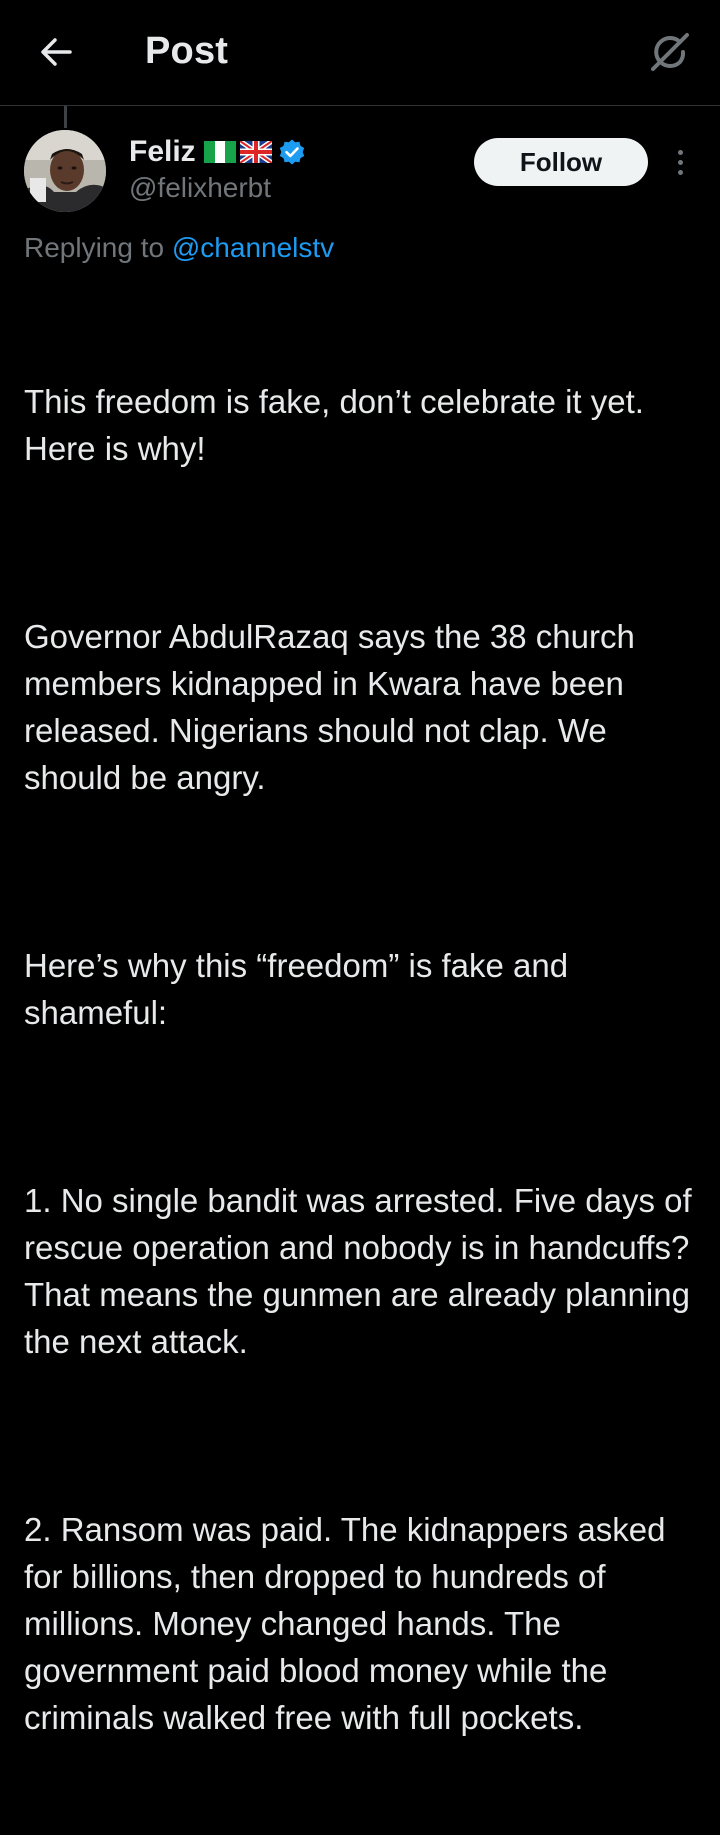  Describe the element at coordinates (561, 162) in the screenshot. I see `follow-button: Follow` at that location.